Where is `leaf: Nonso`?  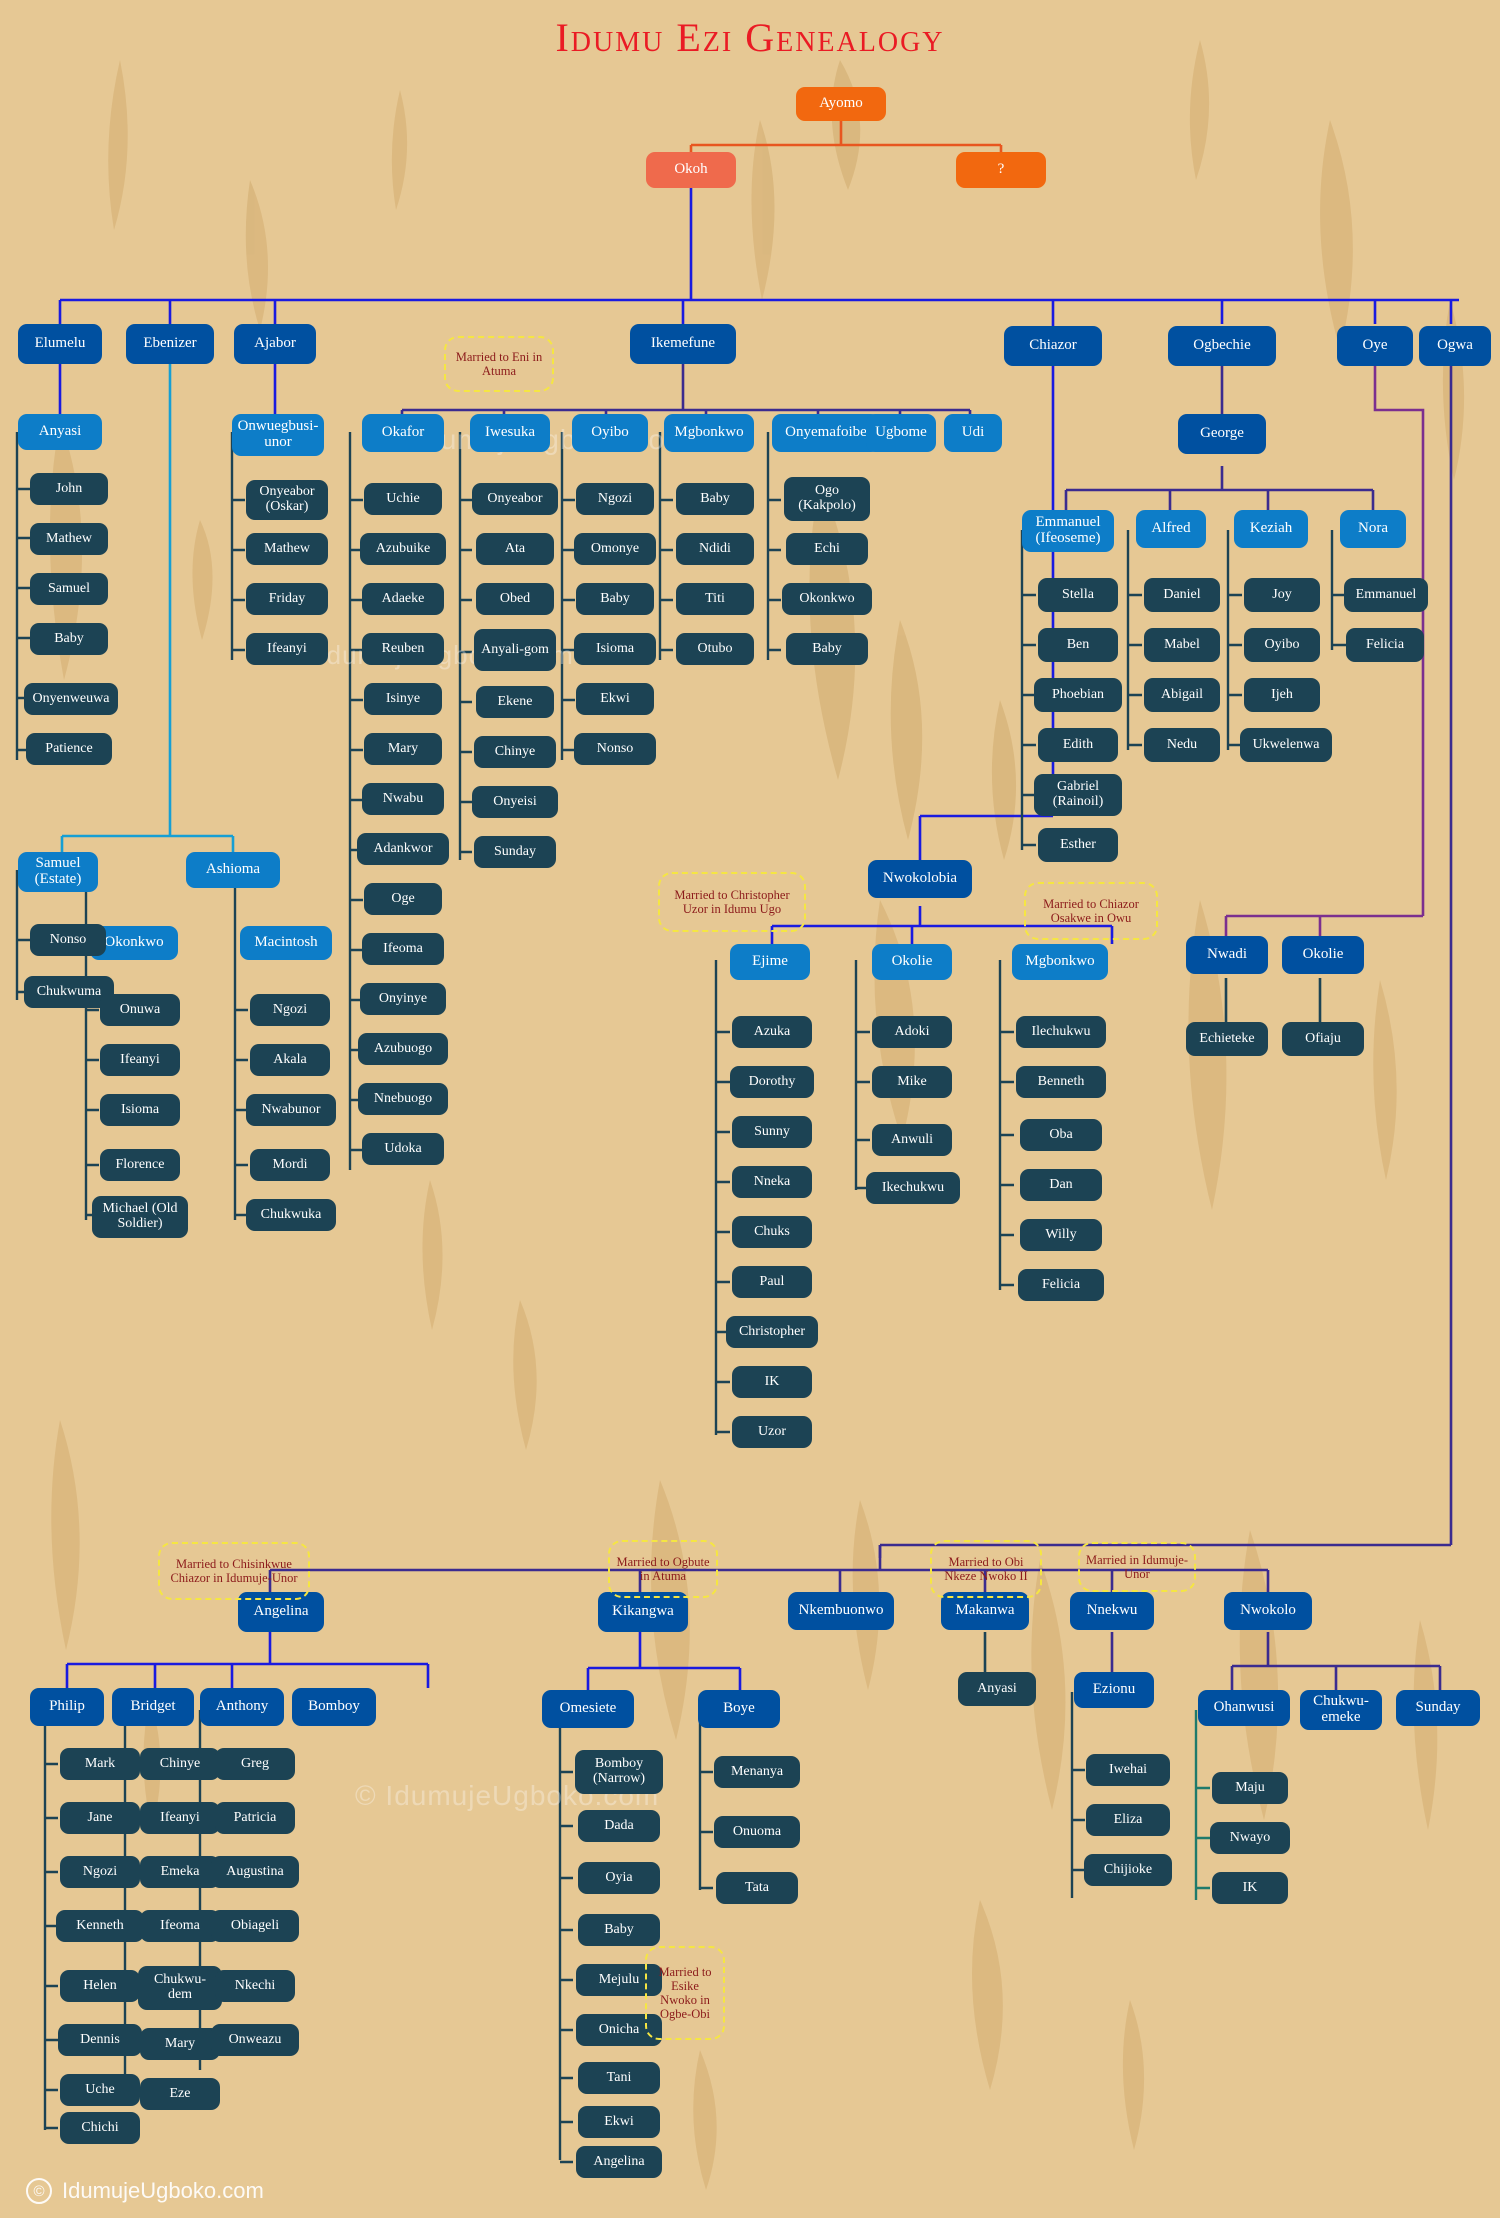
leaf: Nonso is located at coordinates (68, 940).